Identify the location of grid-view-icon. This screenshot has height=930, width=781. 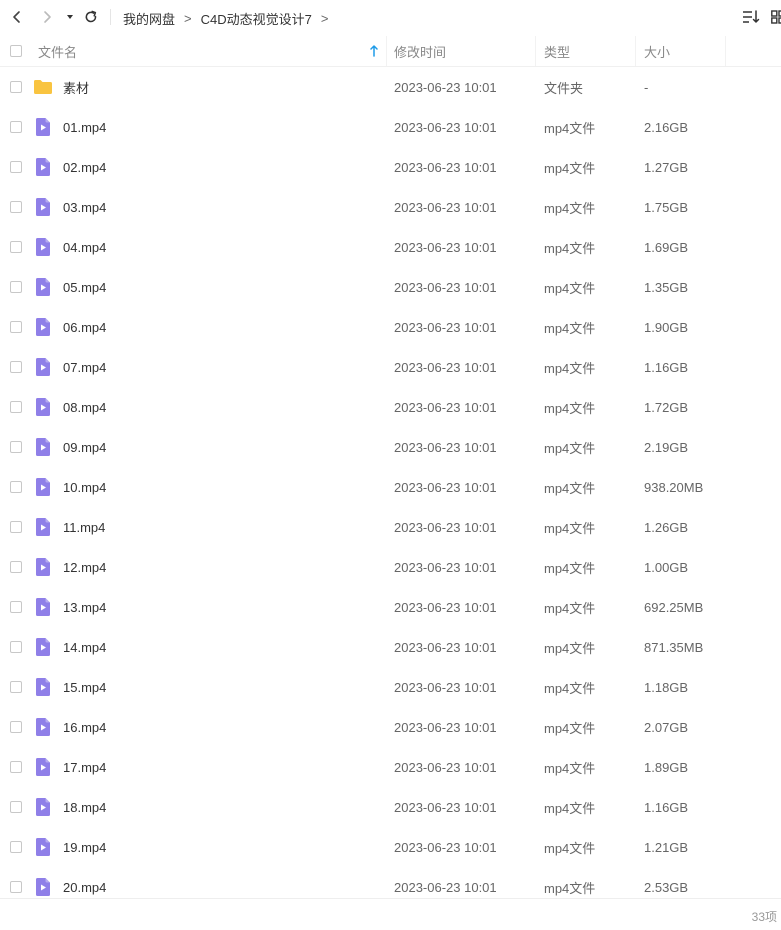
(776, 17).